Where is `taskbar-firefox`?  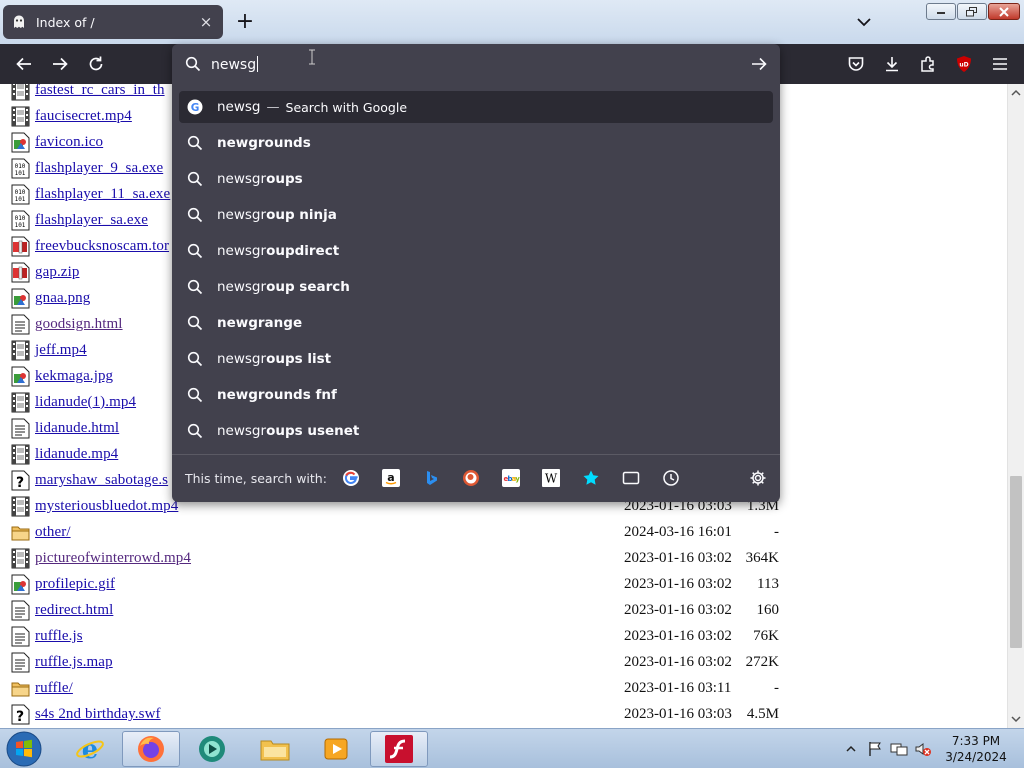 taskbar-firefox is located at coordinates (151, 749).